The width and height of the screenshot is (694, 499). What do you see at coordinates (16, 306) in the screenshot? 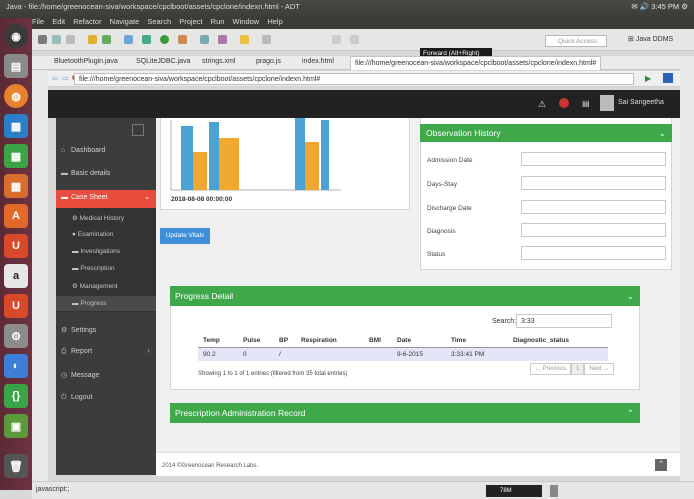
I see `ubuntu-one-music-icon: U` at bounding box center [16, 306].